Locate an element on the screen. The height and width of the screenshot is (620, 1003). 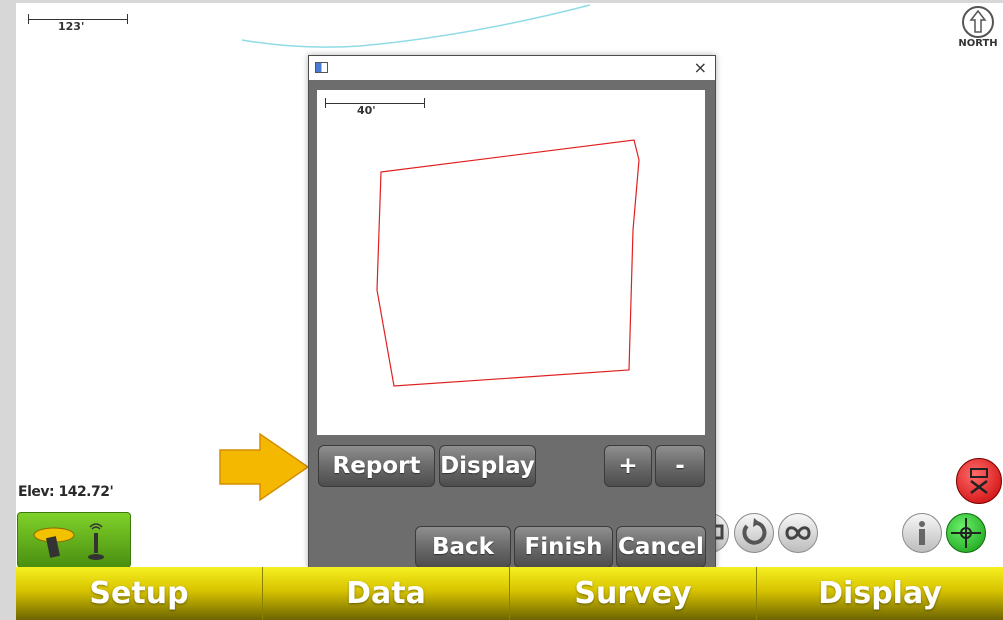
tab-data: Data is located at coordinates (386, 593).